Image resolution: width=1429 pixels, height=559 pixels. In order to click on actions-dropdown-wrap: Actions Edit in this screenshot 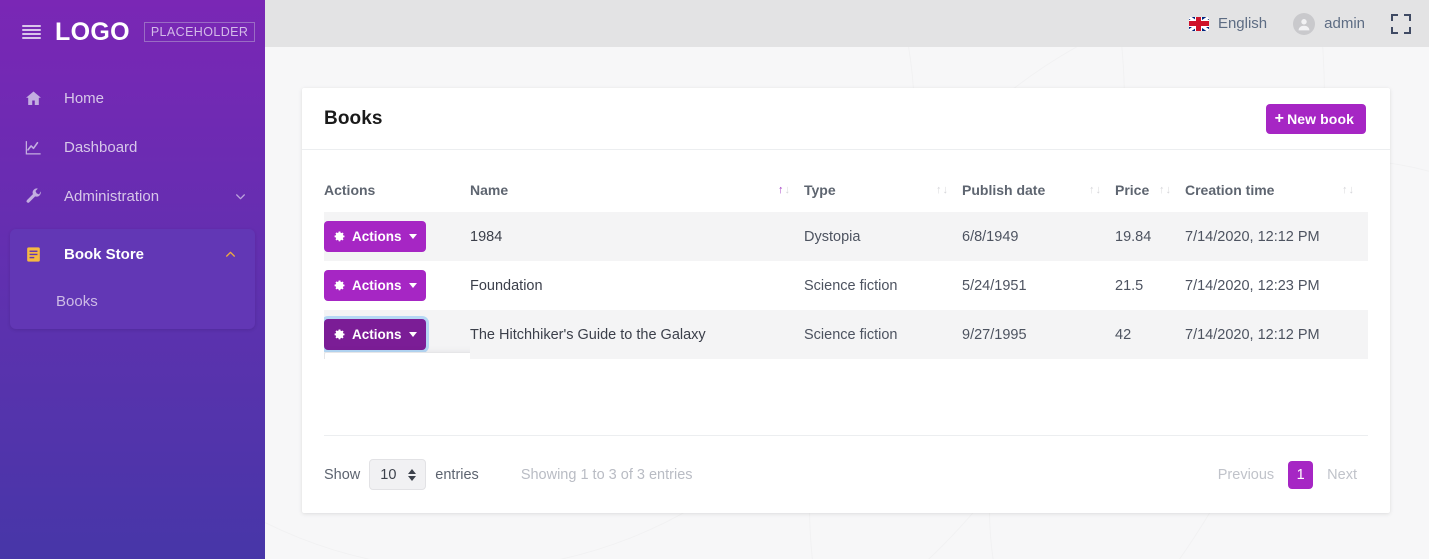, I will do `click(397, 339)`.